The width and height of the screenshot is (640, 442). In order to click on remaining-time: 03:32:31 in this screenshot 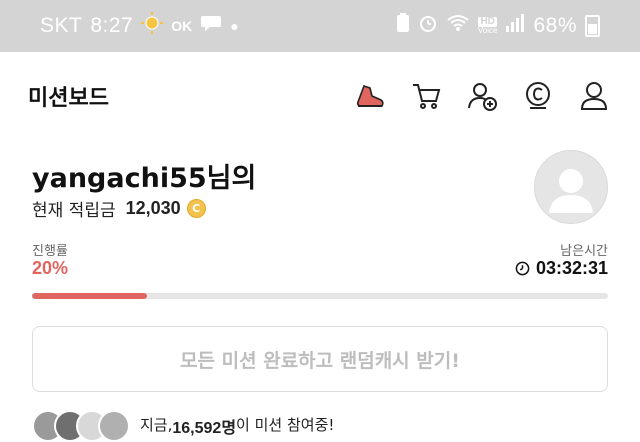, I will do `click(561, 268)`.